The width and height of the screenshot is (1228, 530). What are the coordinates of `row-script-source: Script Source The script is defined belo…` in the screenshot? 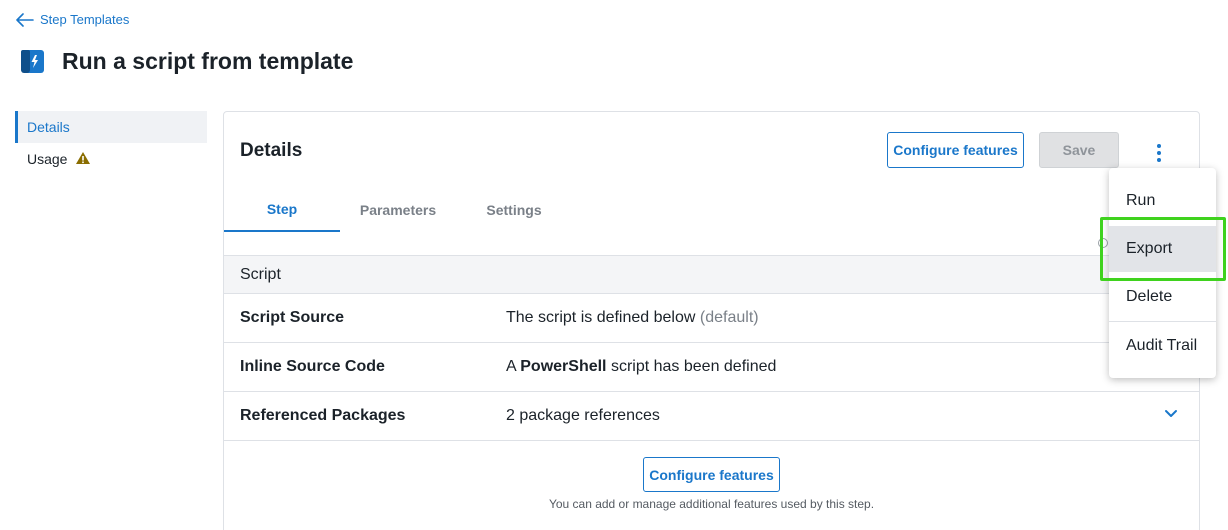 It's located at (711, 318).